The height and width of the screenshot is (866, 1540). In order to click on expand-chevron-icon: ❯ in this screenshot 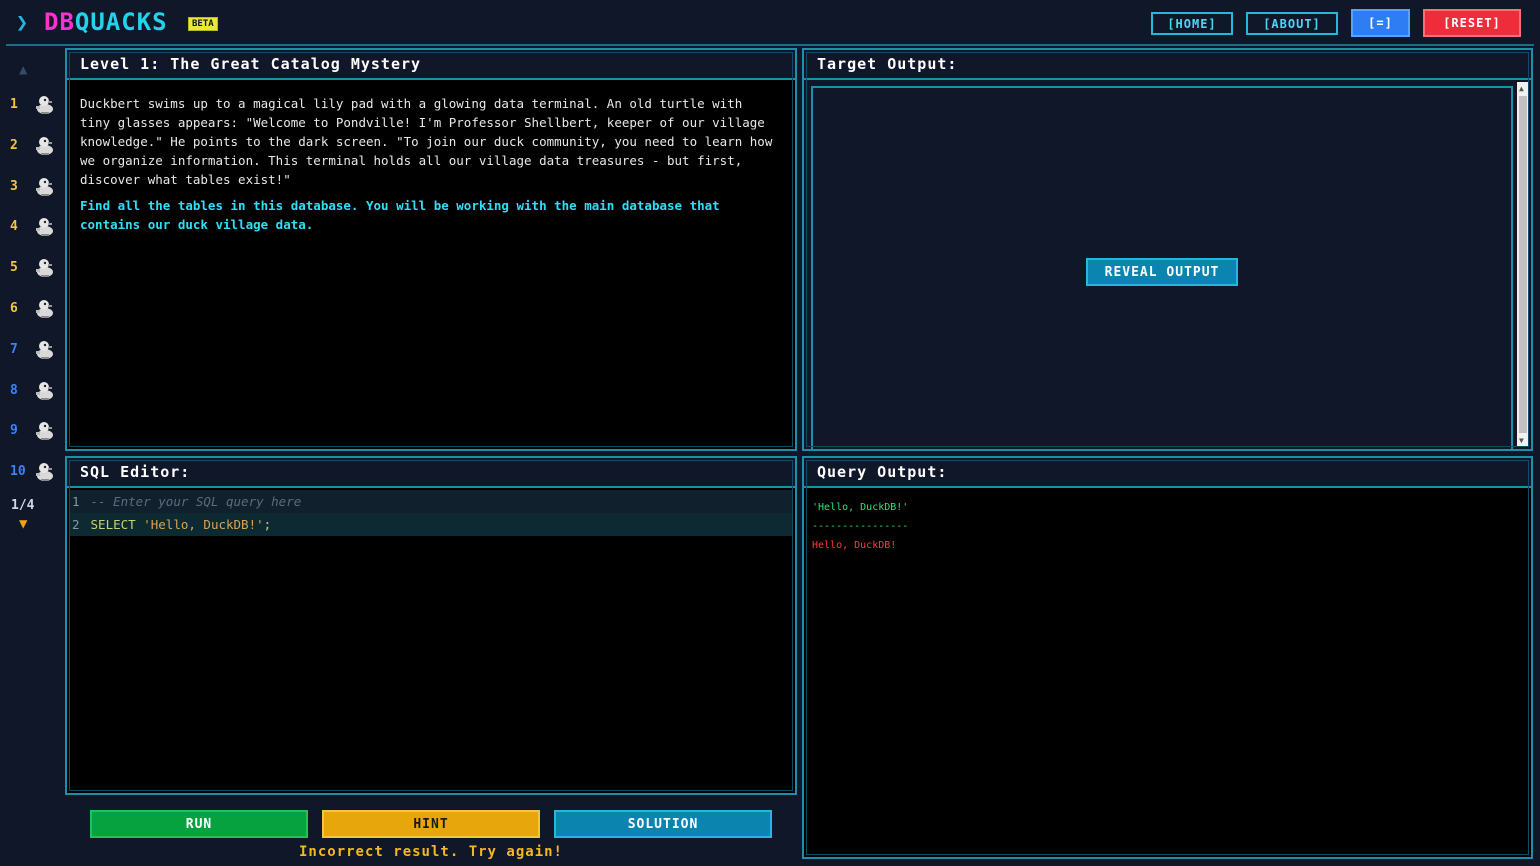, I will do `click(22, 22)`.